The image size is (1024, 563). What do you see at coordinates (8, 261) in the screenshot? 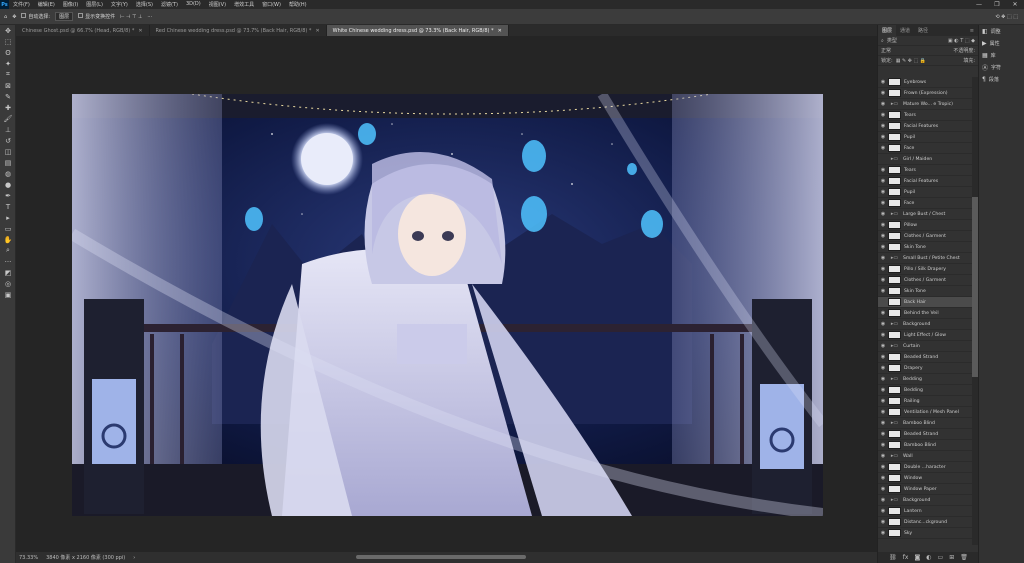
I see `more-tools-icon: ···` at bounding box center [8, 261].